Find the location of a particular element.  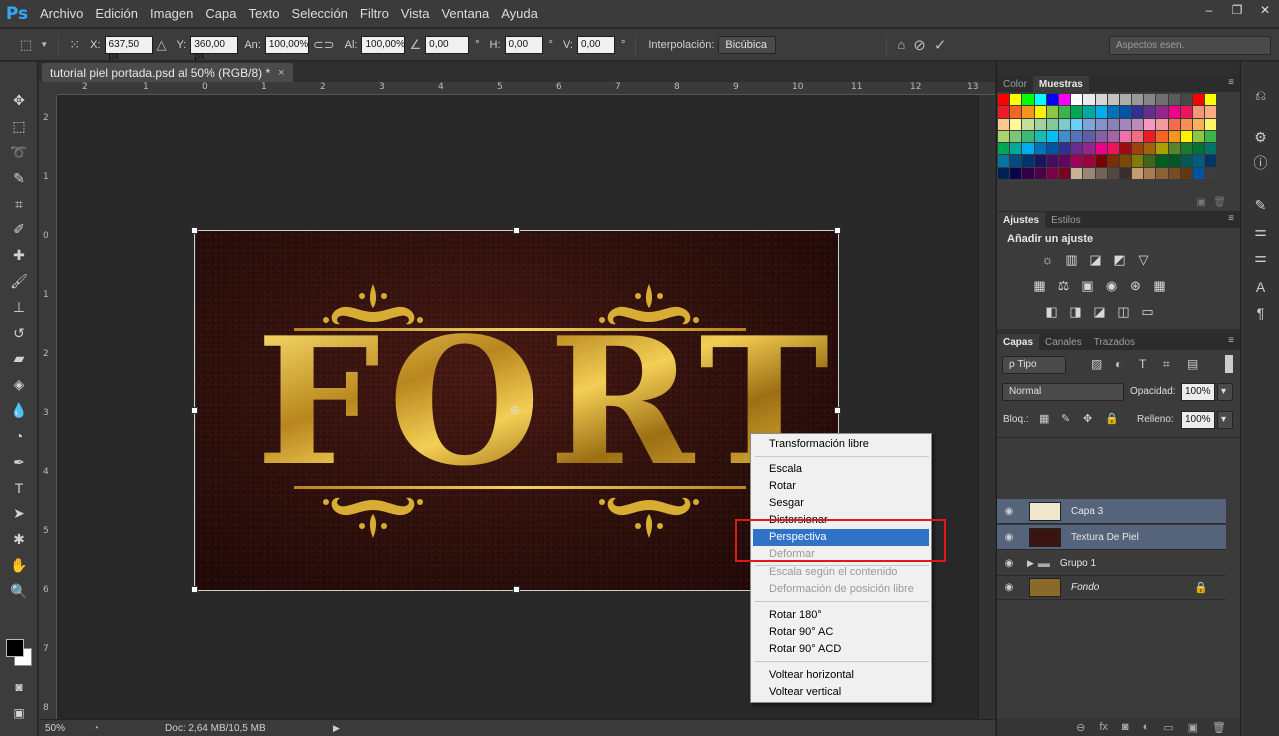

filter-toggle is located at coordinates (1229, 364).